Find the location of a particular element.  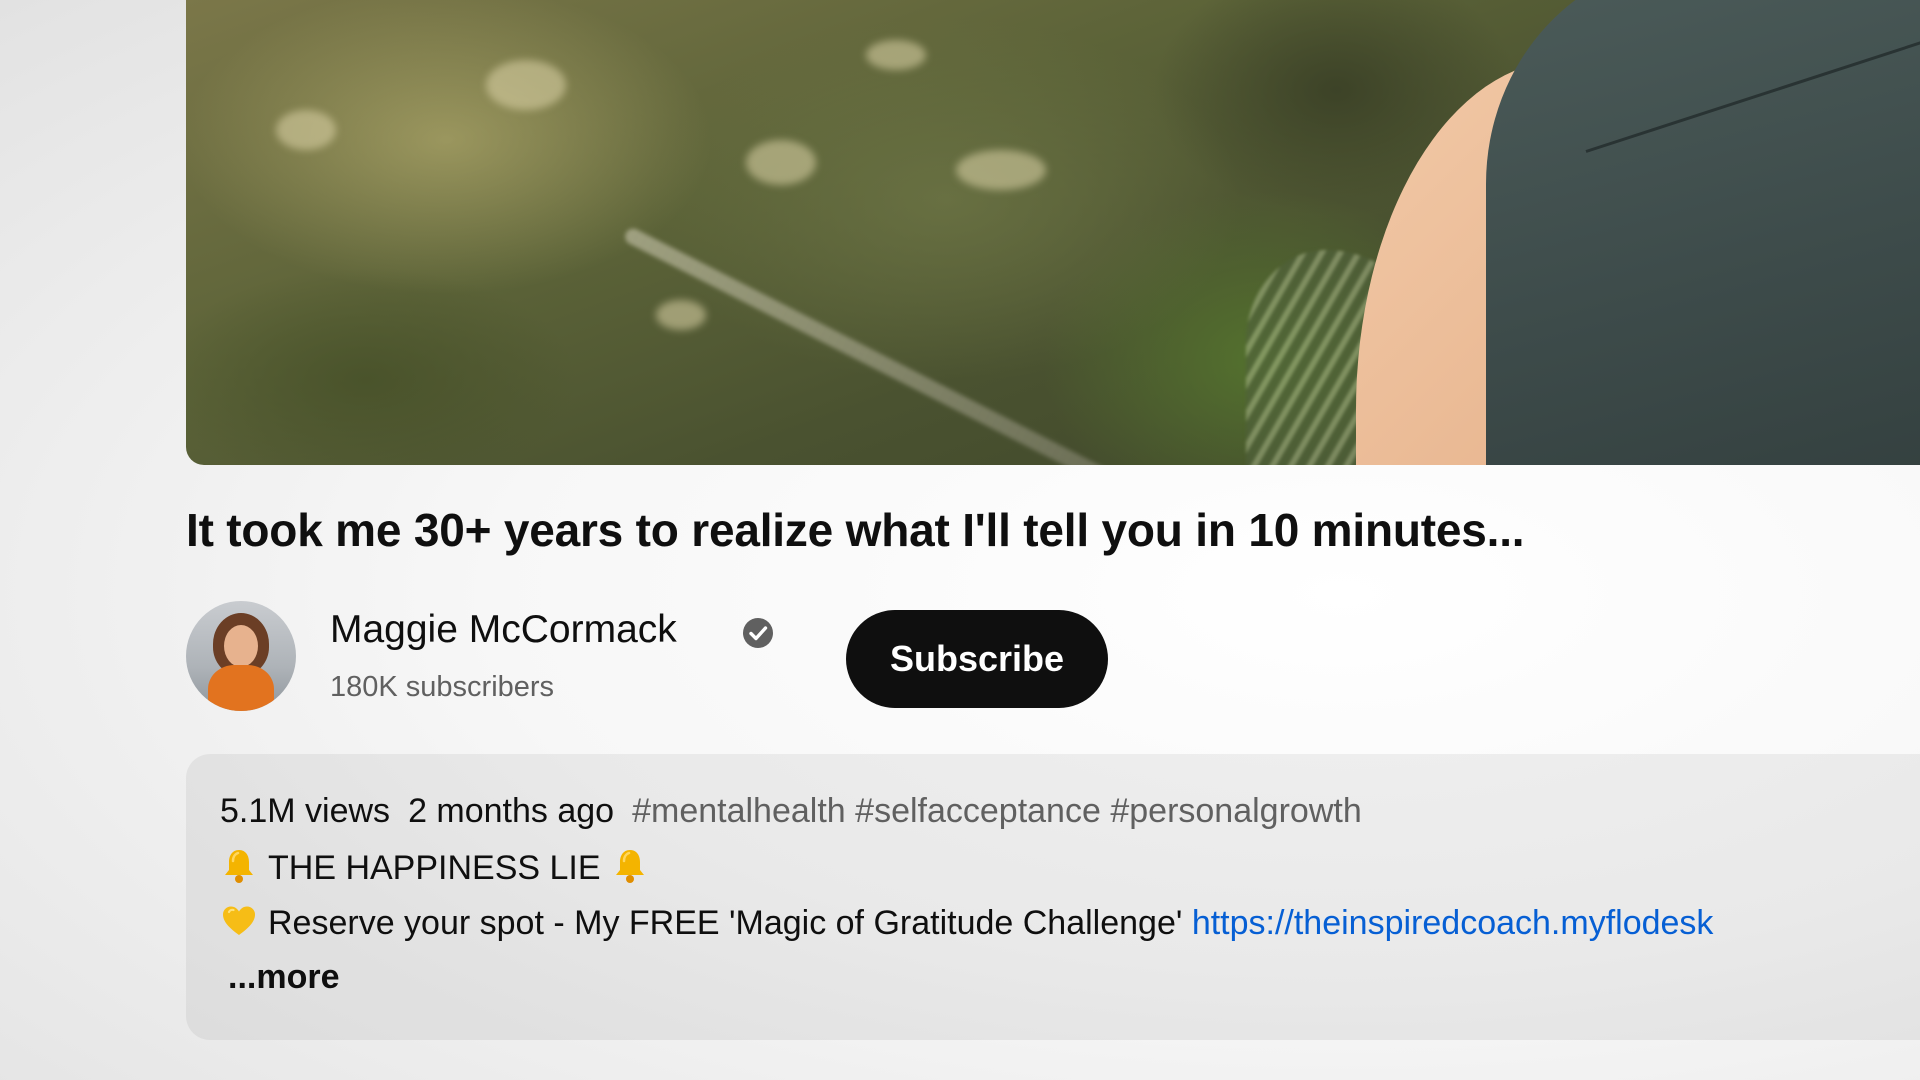

subscriber-count: 180K subscribers is located at coordinates (442, 687).